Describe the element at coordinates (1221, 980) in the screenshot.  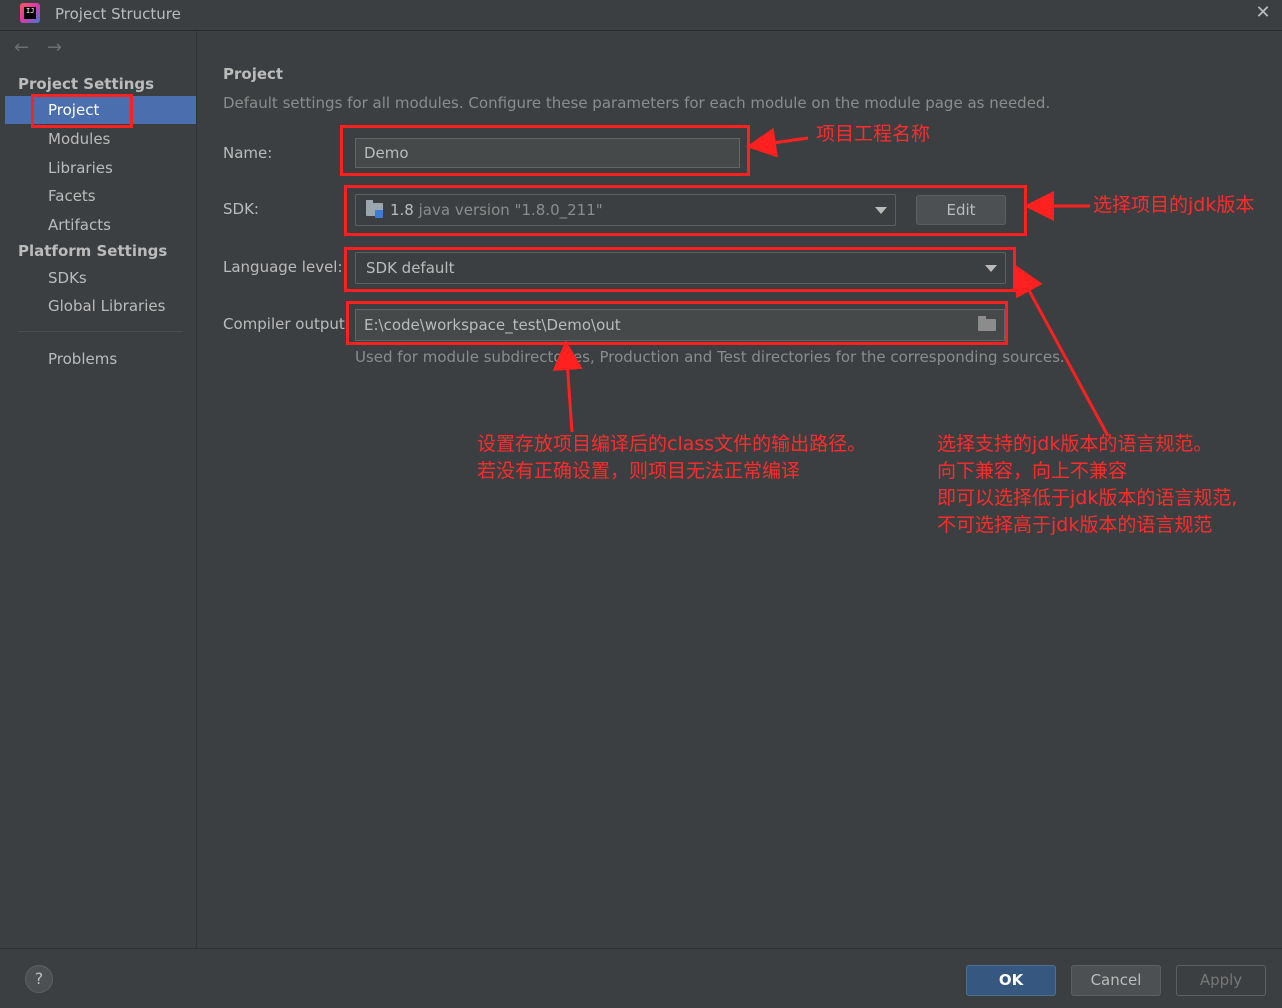
I see `apply-button: Apply` at that location.